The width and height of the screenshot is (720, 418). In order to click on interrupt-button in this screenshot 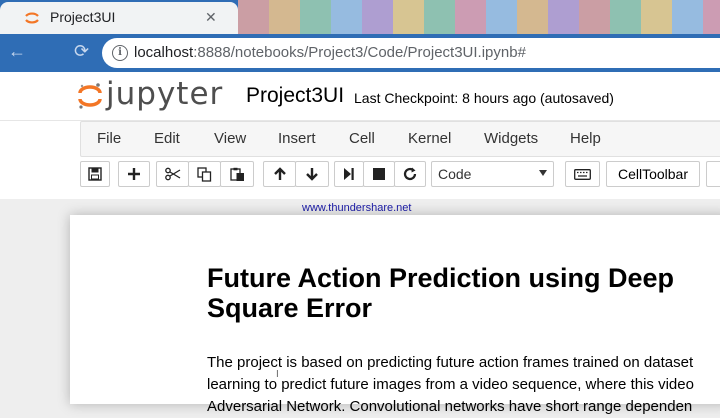, I will do `click(379, 174)`.